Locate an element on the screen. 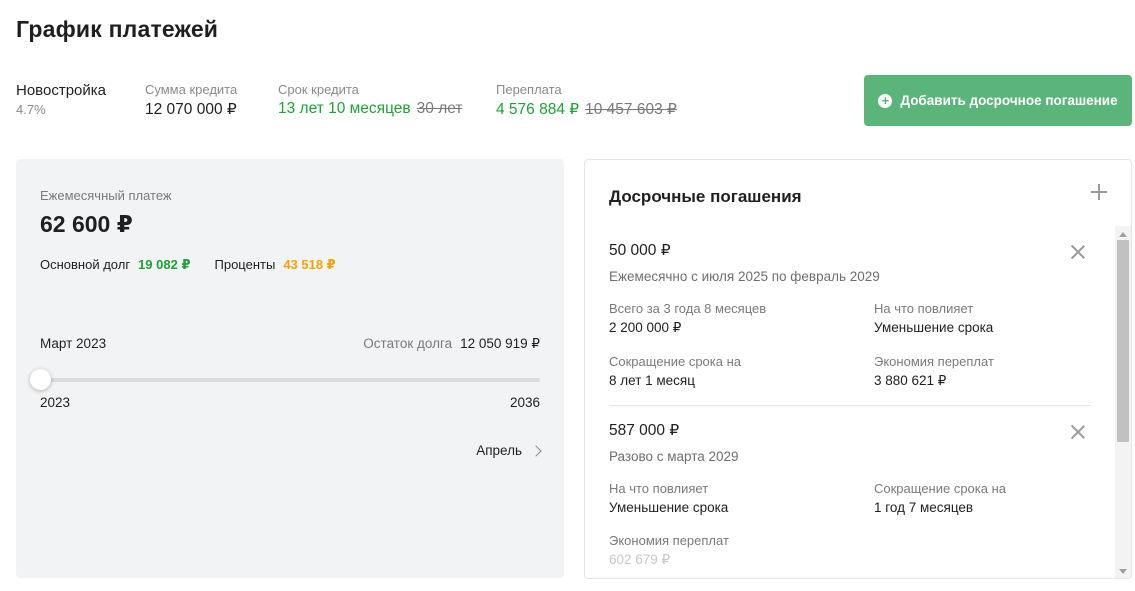 This screenshot has width=1135, height=591. program-rate: 4.7% is located at coordinates (31, 109).